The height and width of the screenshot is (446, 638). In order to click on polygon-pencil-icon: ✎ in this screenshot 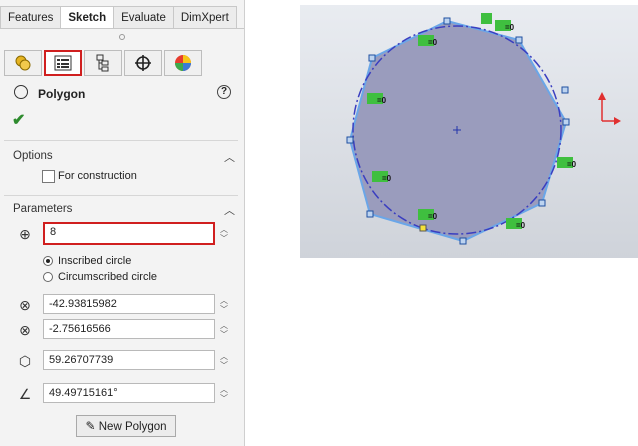, I will do `click(90, 426)`.